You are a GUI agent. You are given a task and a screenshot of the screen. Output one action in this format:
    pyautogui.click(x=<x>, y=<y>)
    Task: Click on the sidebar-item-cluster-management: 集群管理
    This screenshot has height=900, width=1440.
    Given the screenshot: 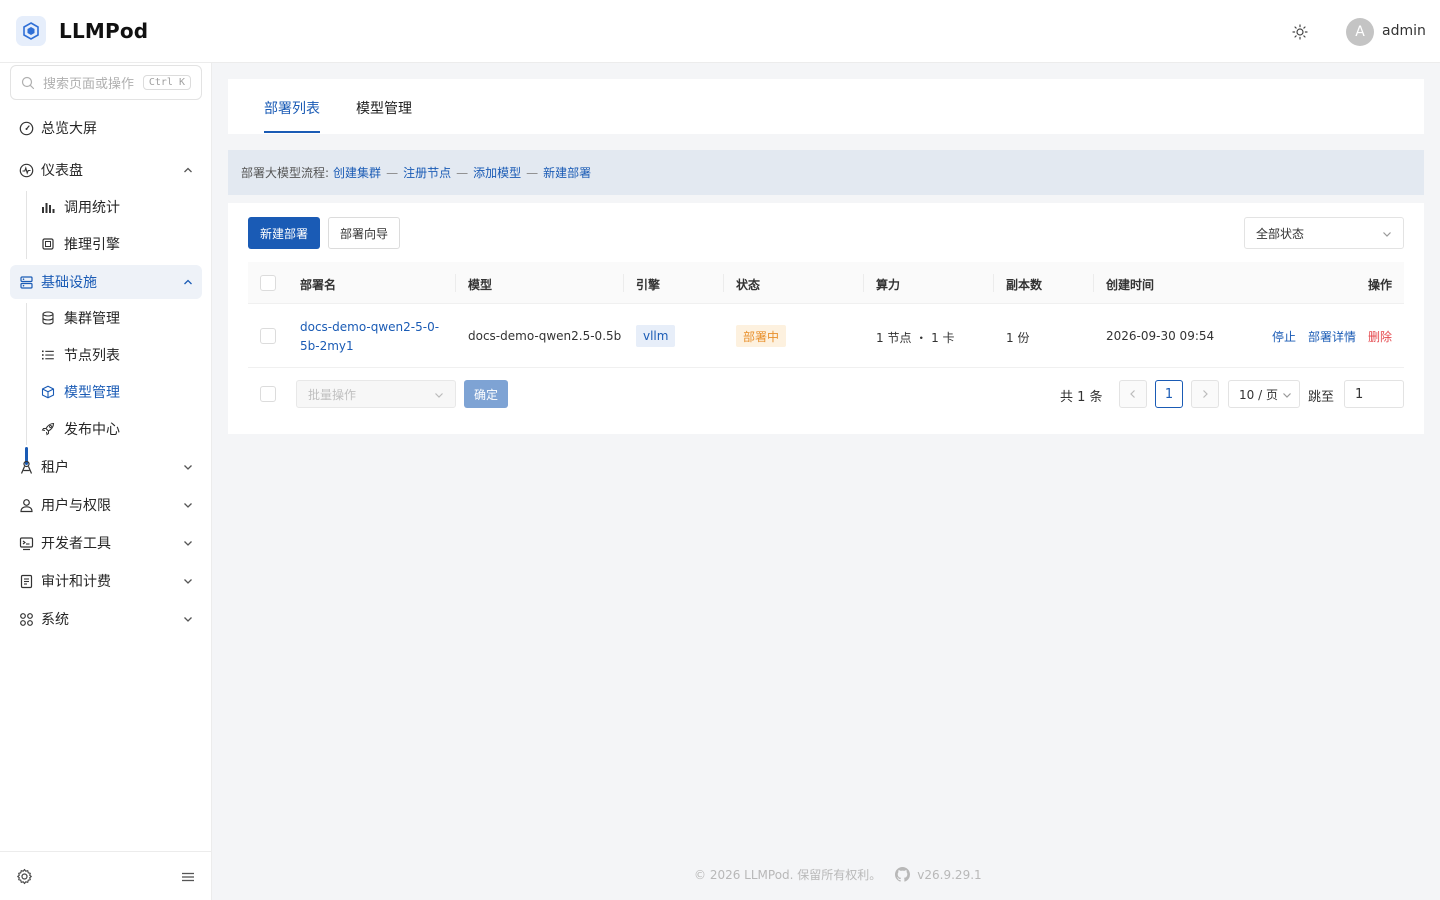 What is the action you would take?
    pyautogui.click(x=118, y=318)
    